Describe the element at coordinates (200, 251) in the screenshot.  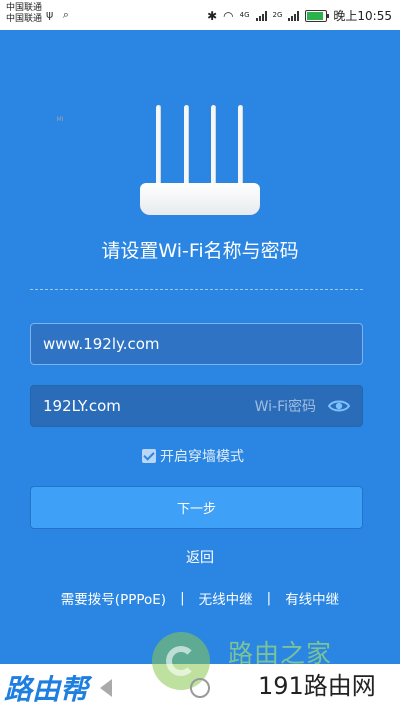
I see `page-title: 请设置Wi-Fi名称与密码` at that location.